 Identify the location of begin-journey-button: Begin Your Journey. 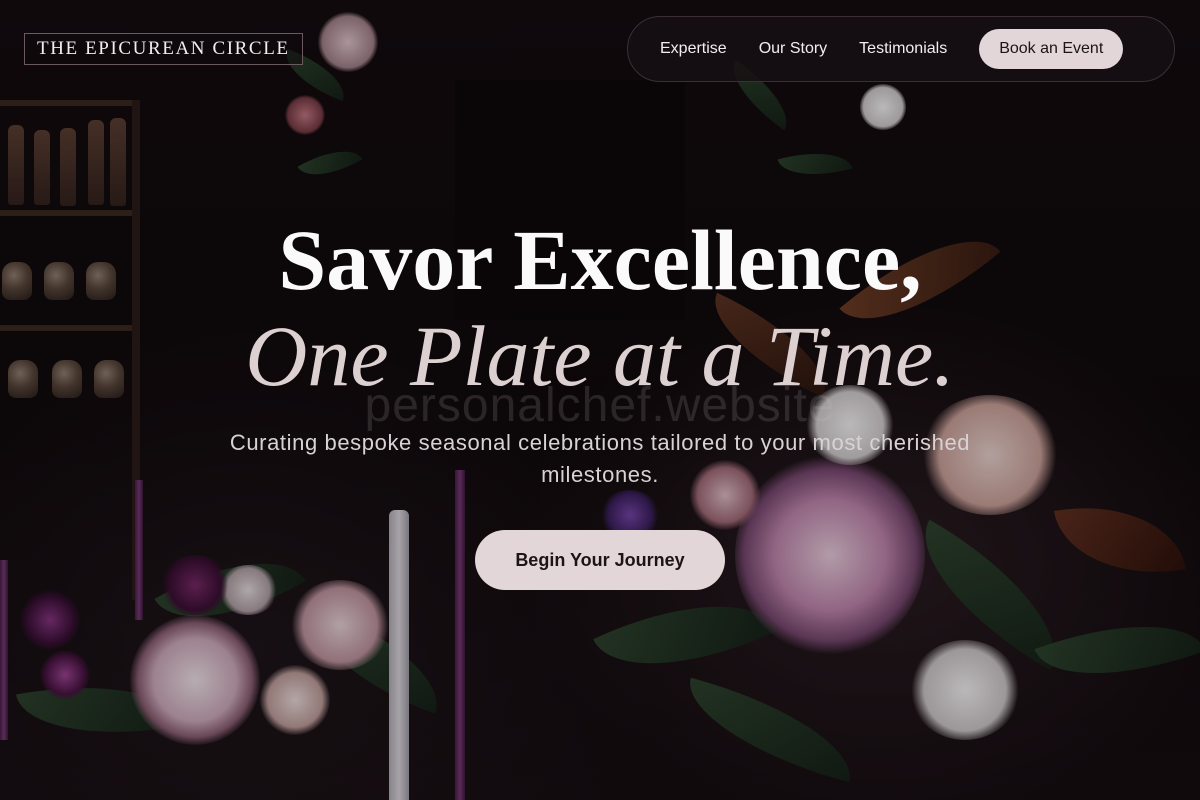
(600, 560).